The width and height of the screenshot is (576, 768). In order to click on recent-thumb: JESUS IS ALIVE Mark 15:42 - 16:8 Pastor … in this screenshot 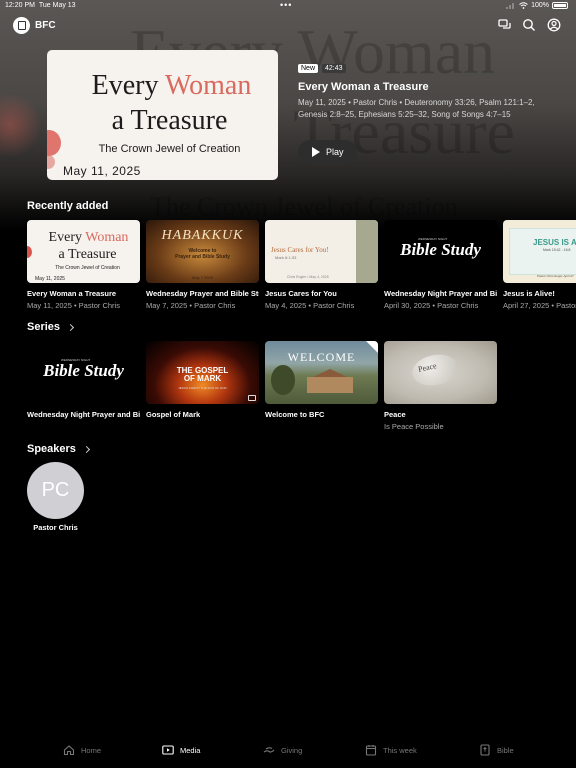, I will do `click(539, 251)`.